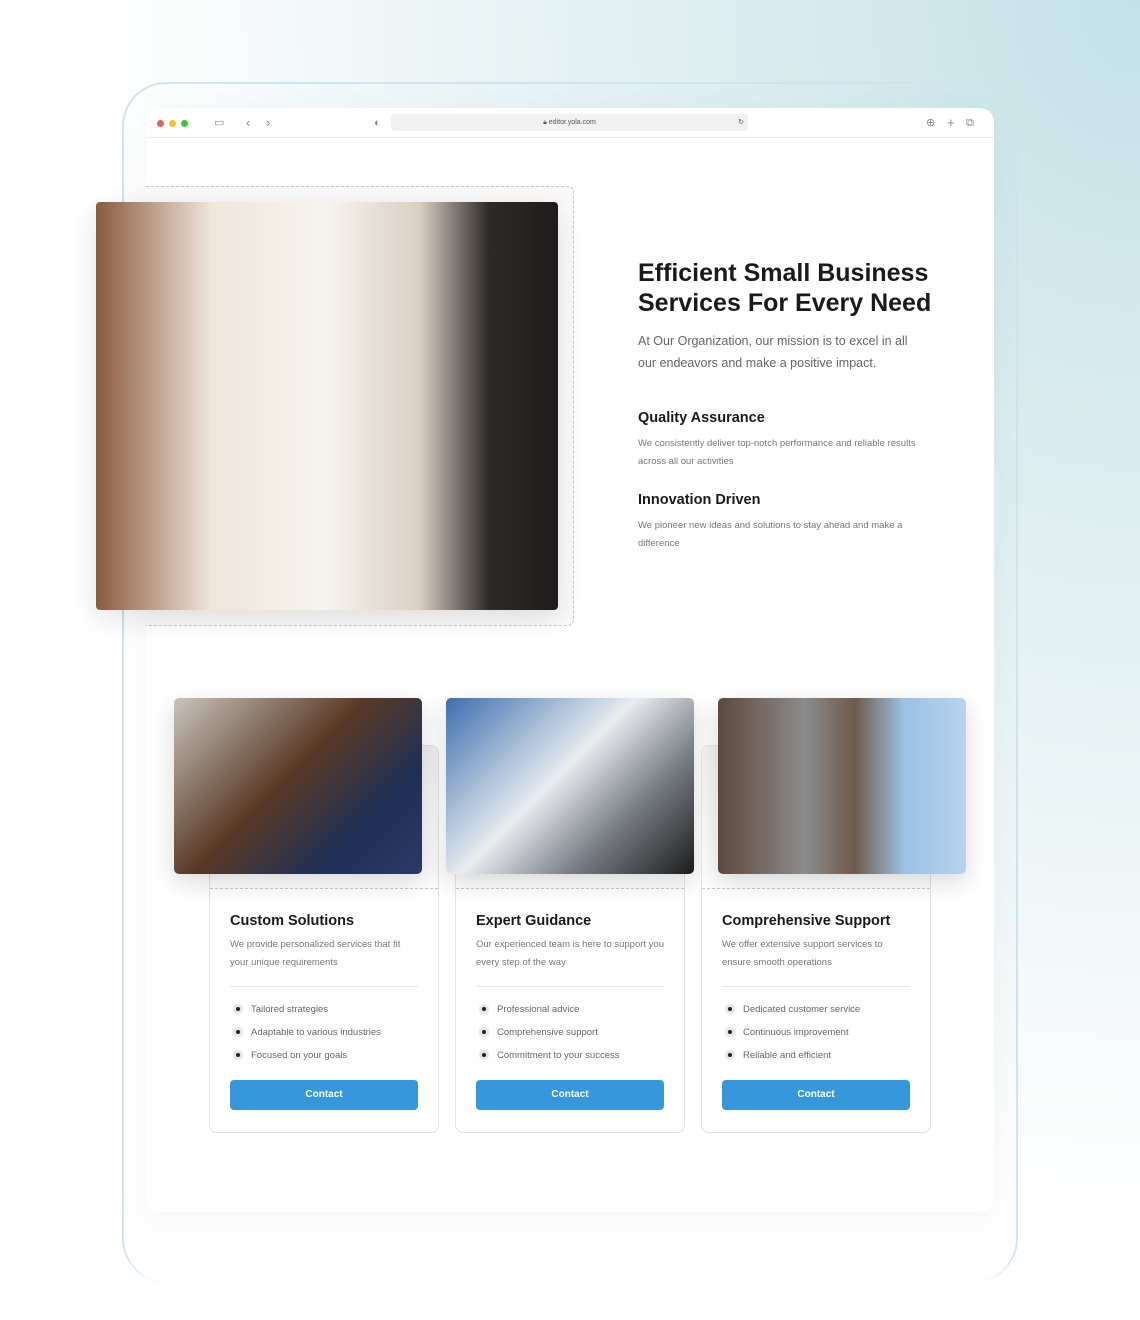 Image resolution: width=1140 pixels, height=1320 pixels. I want to click on list-item: Professional advice, so click(527, 1009).